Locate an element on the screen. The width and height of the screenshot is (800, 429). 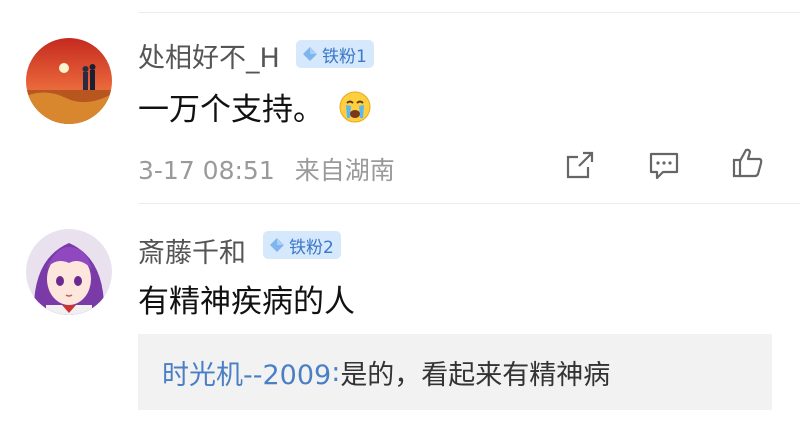
comment-text: 一万个支持。 is located at coordinates (255, 106).